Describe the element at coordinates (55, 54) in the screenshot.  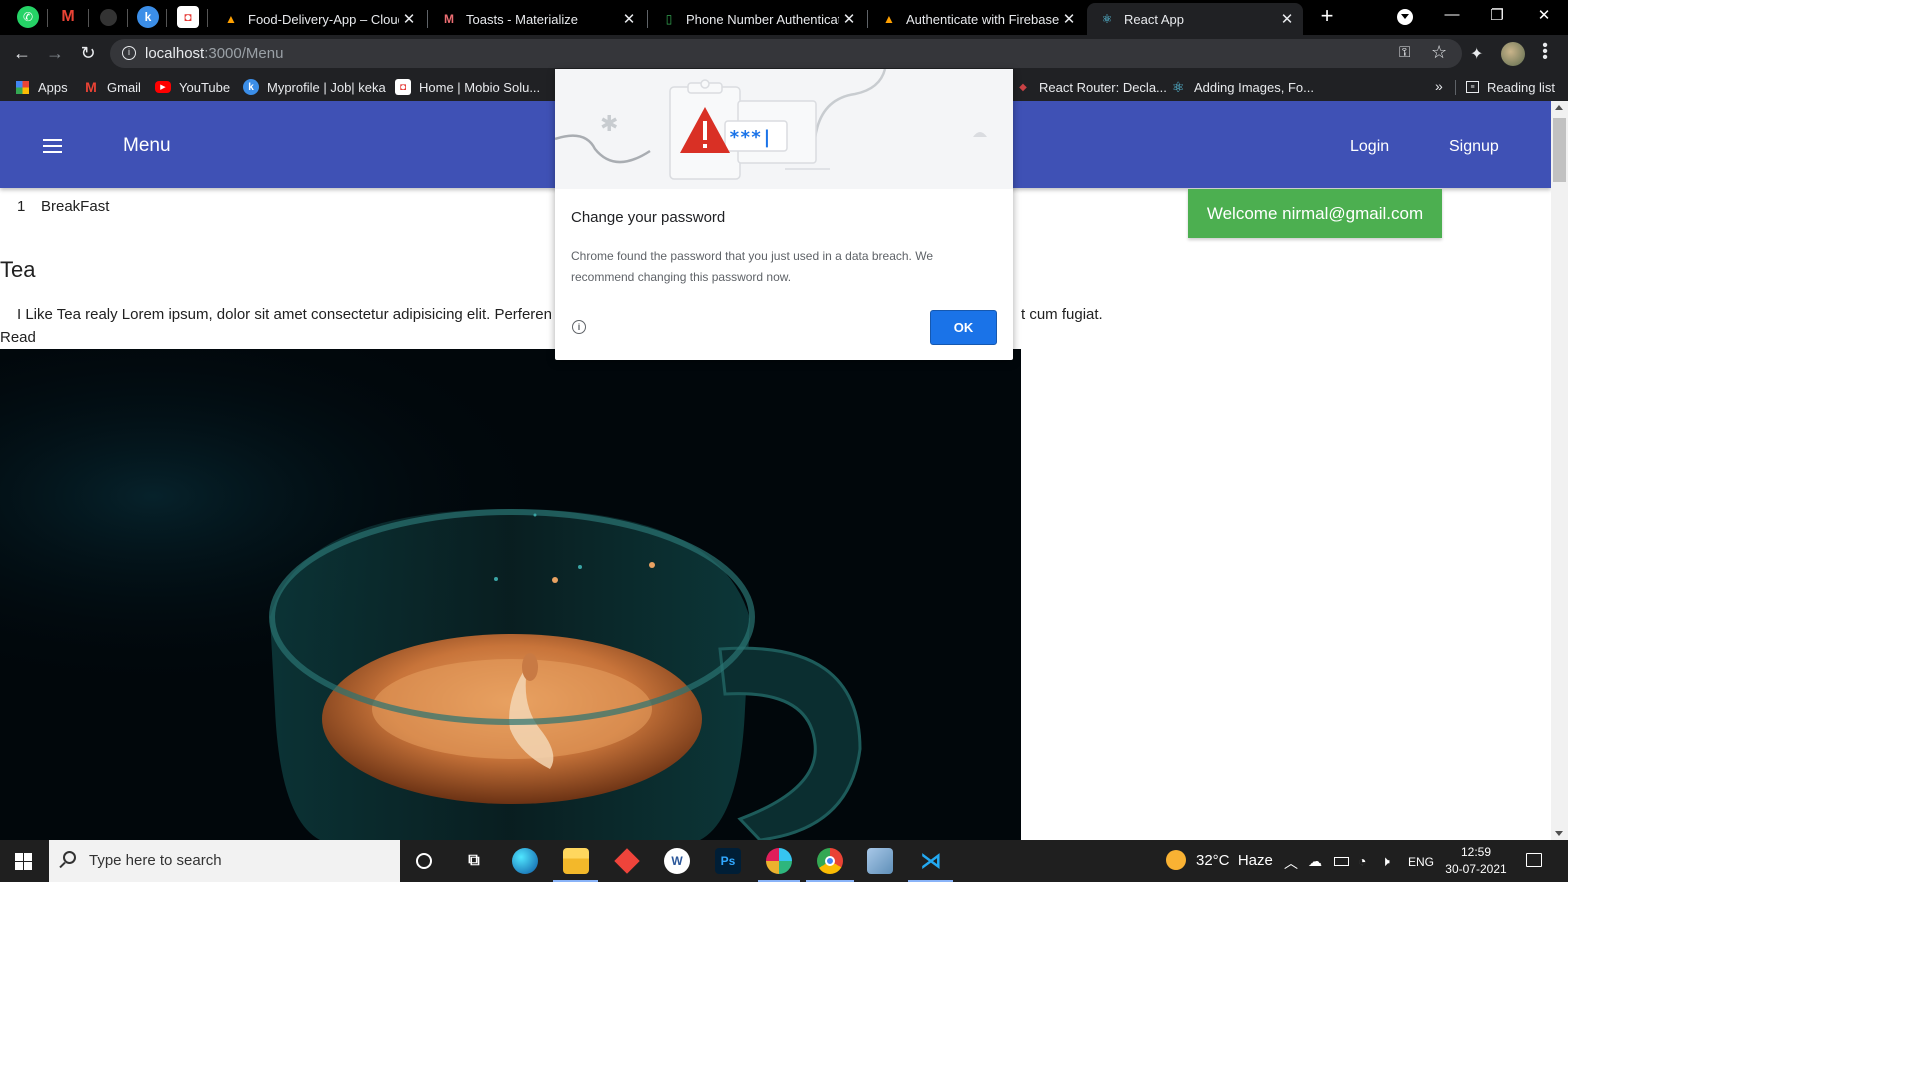
I see `forward-icon: →` at that location.